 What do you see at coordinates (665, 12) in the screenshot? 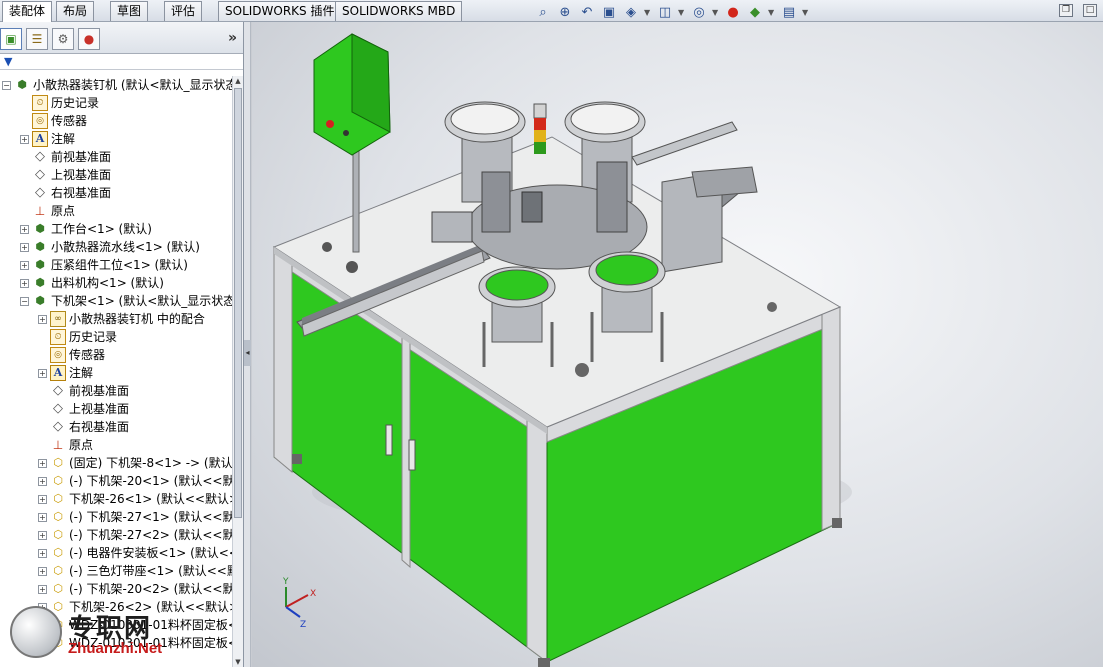
I see `display-style-icon: ◫` at bounding box center [665, 12].